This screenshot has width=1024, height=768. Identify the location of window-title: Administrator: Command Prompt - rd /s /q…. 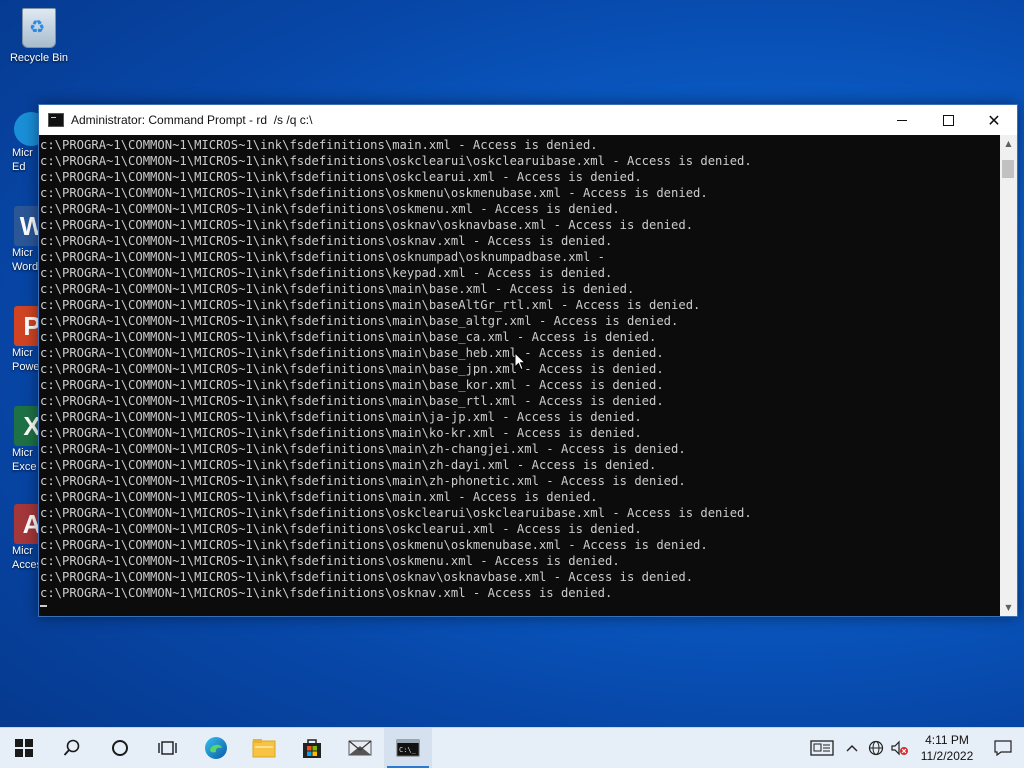
(192, 120).